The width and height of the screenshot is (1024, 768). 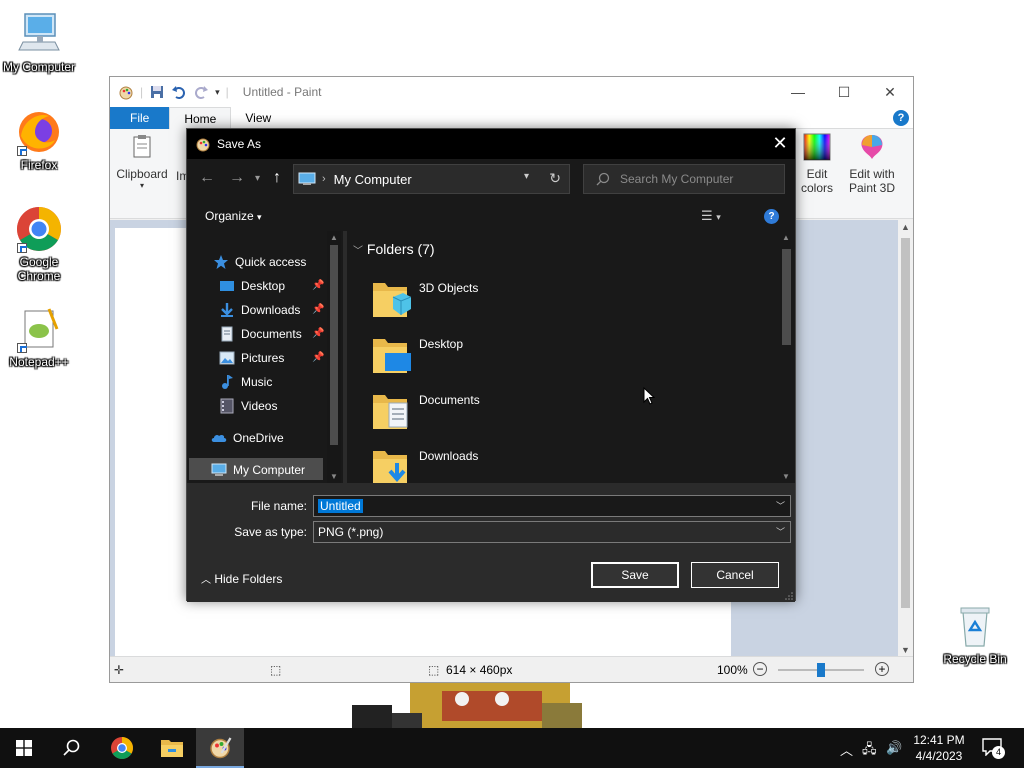 What do you see at coordinates (789, 596) in the screenshot?
I see `resize-grip-icon` at bounding box center [789, 596].